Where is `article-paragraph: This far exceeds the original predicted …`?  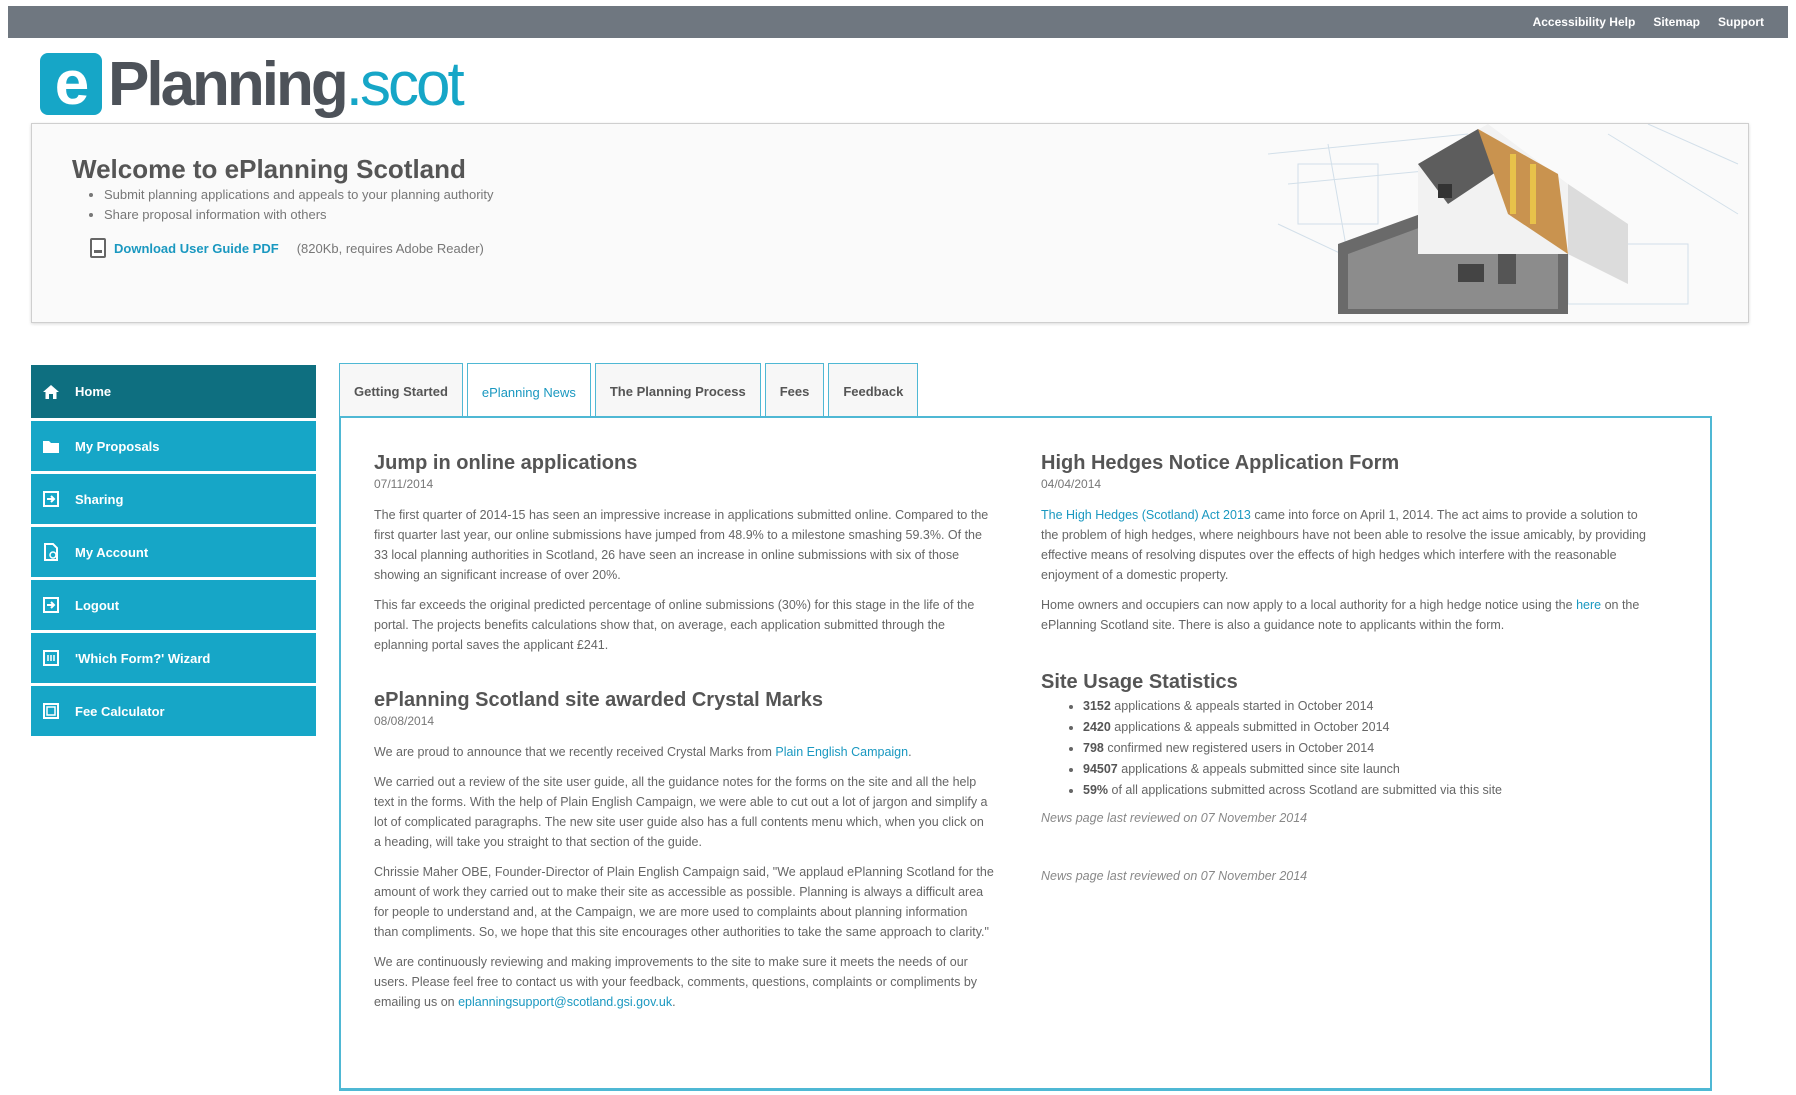
article-paragraph: This far exceeds the original predicted … is located at coordinates (674, 625).